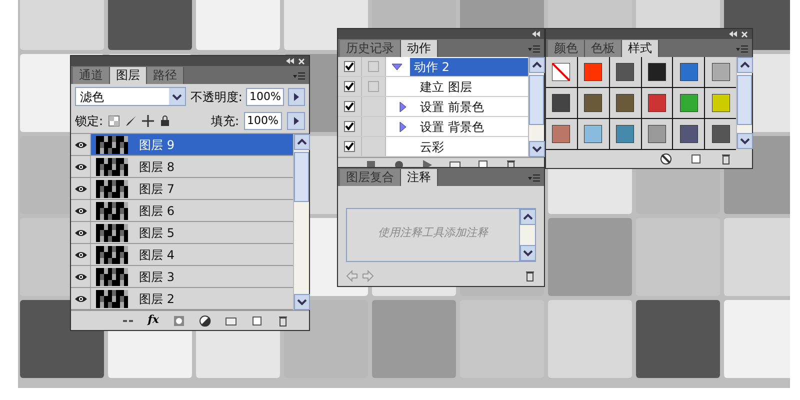 The image size is (800, 400). I want to click on new-style-icon, so click(696, 159).